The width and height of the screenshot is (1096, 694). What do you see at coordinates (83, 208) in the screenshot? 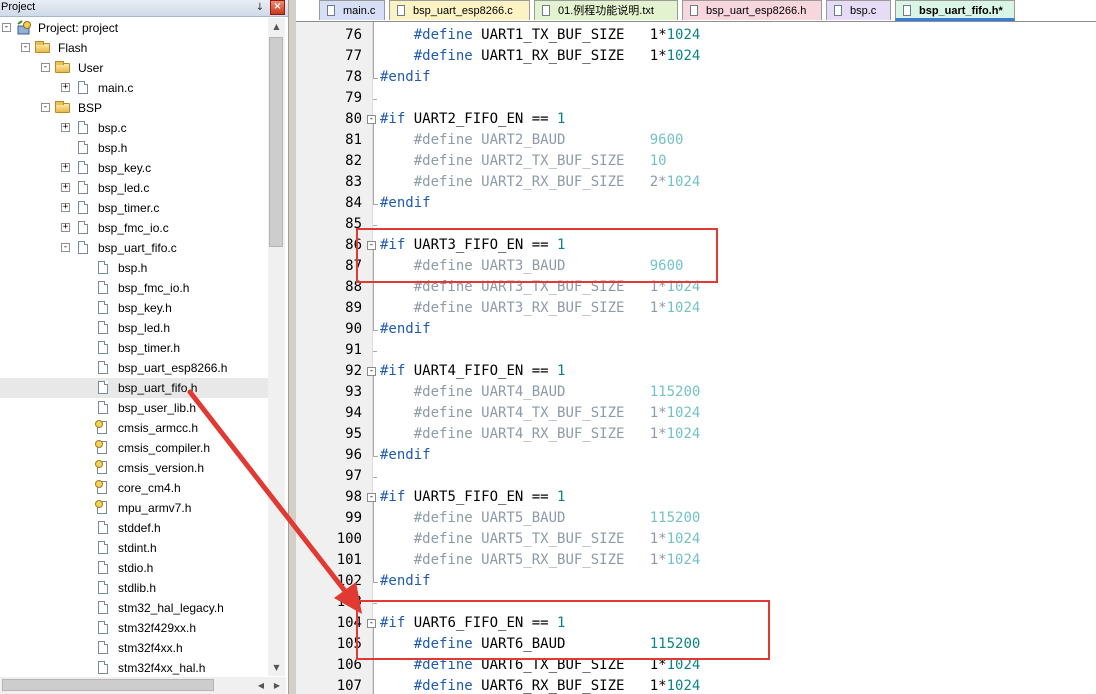
I see `file-icon` at bounding box center [83, 208].